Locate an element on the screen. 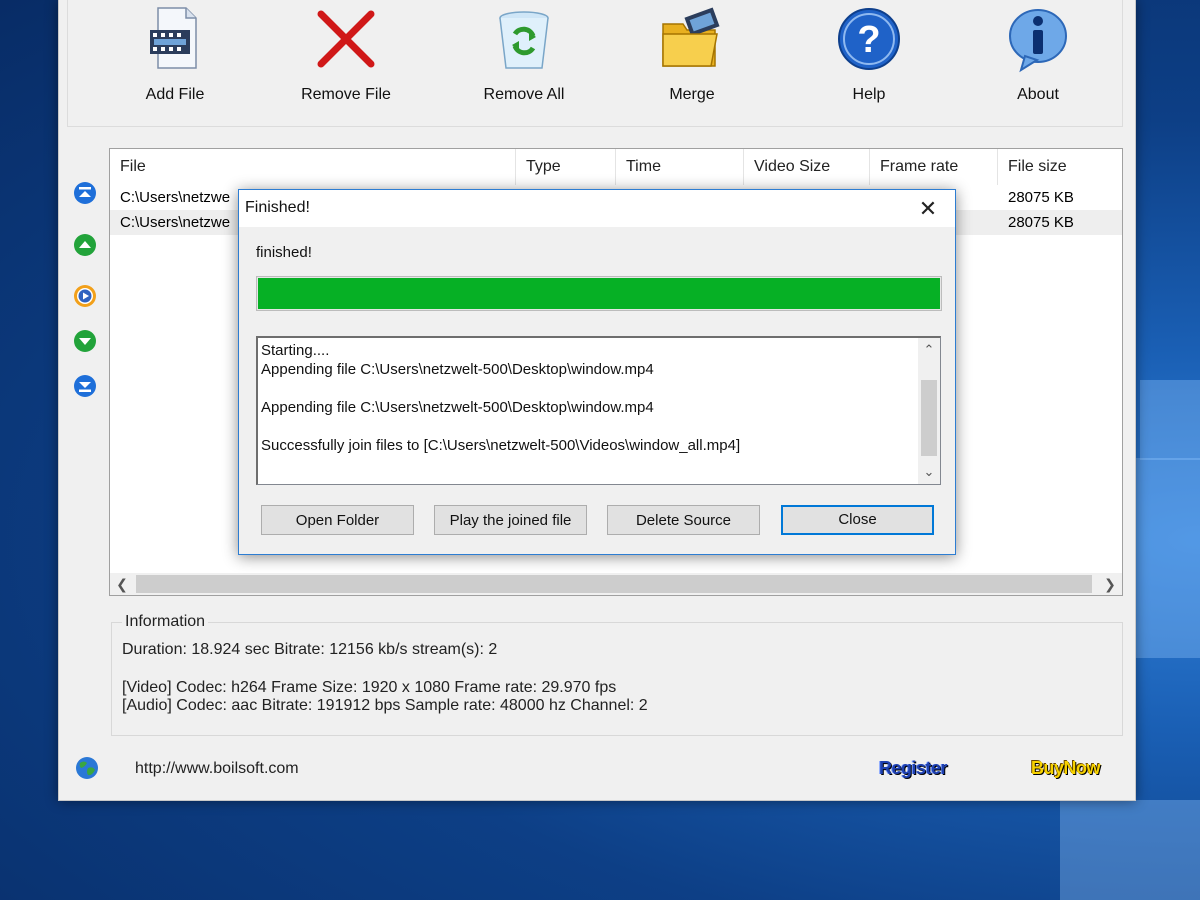  recycle-bin-icon is located at coordinates (524, 40).